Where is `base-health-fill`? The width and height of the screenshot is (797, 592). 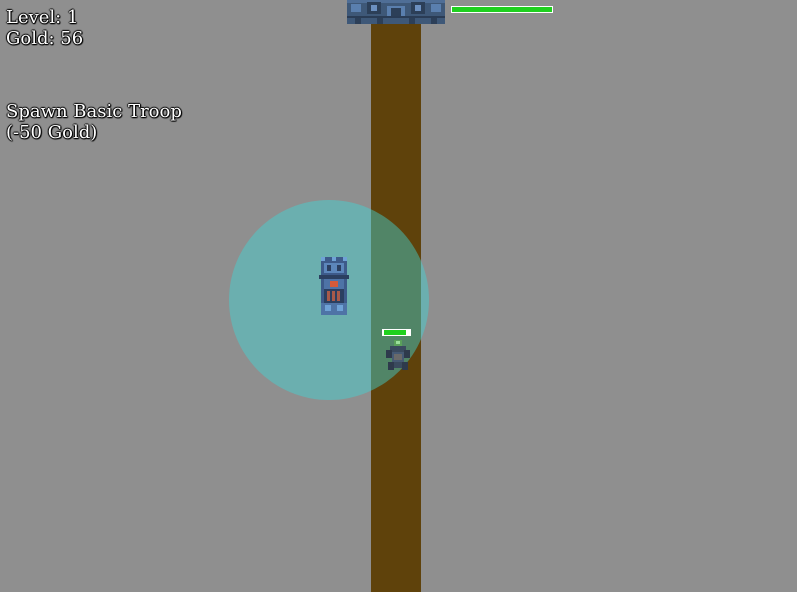
base-health-fill is located at coordinates (502, 9).